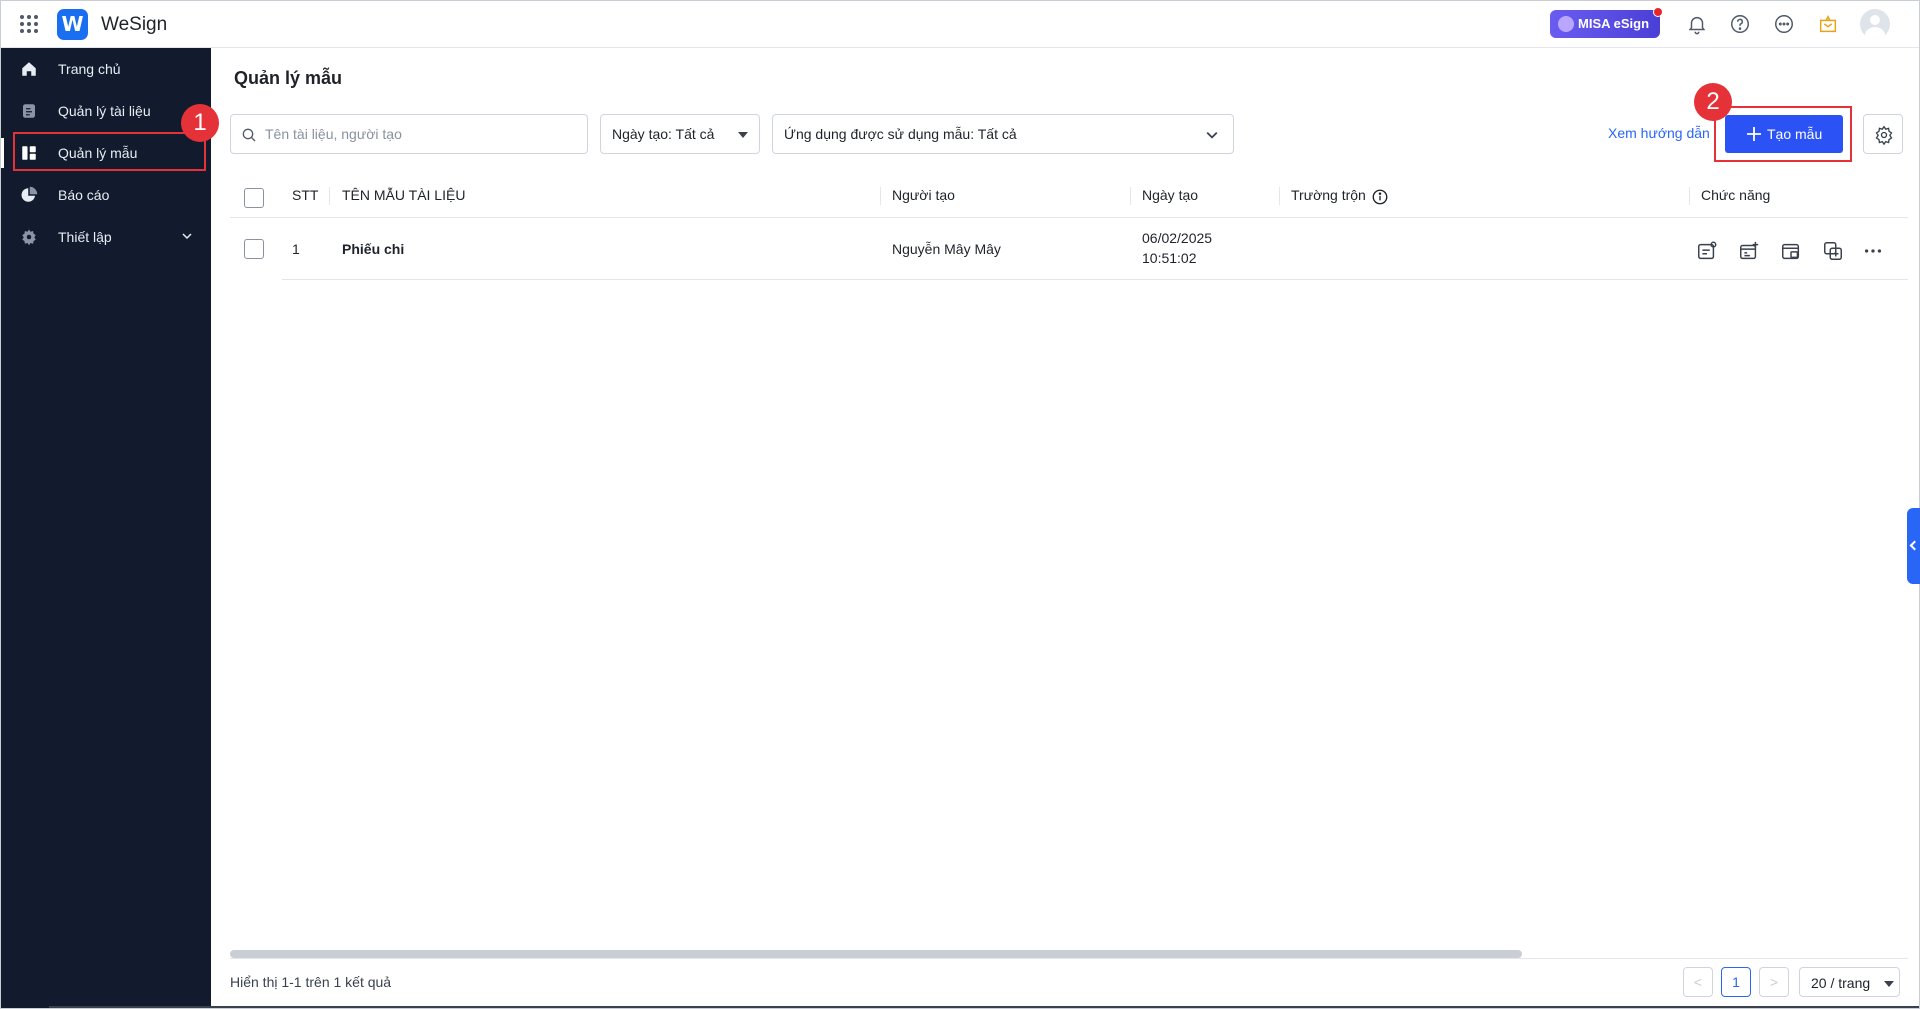 Image resolution: width=1920 pixels, height=1009 pixels. Describe the element at coordinates (254, 249) in the screenshot. I see `row-checkbox` at that location.